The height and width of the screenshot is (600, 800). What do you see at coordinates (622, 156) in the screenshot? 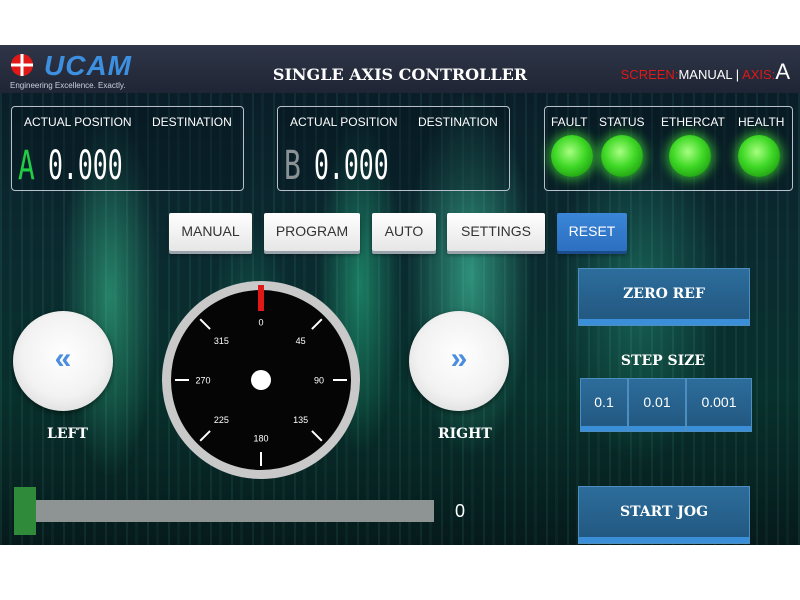
I see `status-indicator-light` at bounding box center [622, 156].